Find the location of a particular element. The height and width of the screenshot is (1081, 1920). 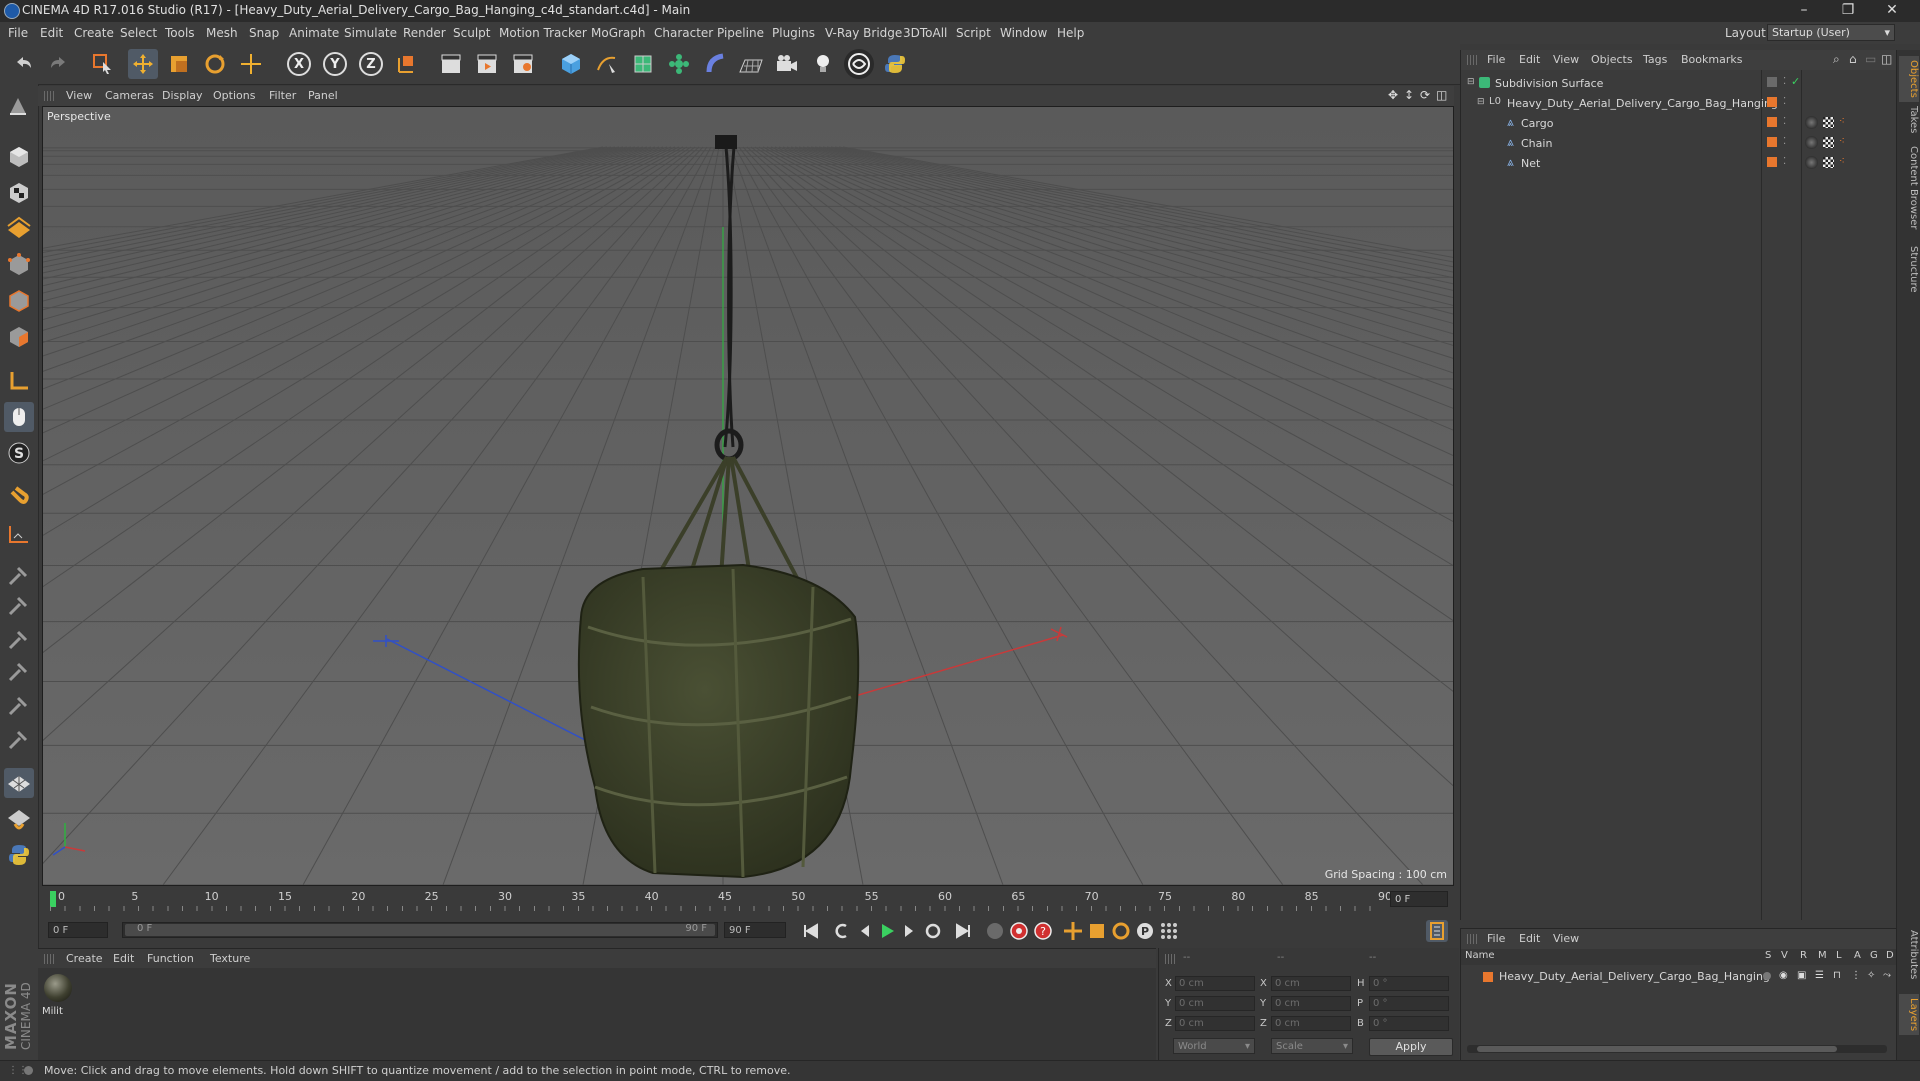

layers-menu-view: View is located at coordinates (1566, 938).